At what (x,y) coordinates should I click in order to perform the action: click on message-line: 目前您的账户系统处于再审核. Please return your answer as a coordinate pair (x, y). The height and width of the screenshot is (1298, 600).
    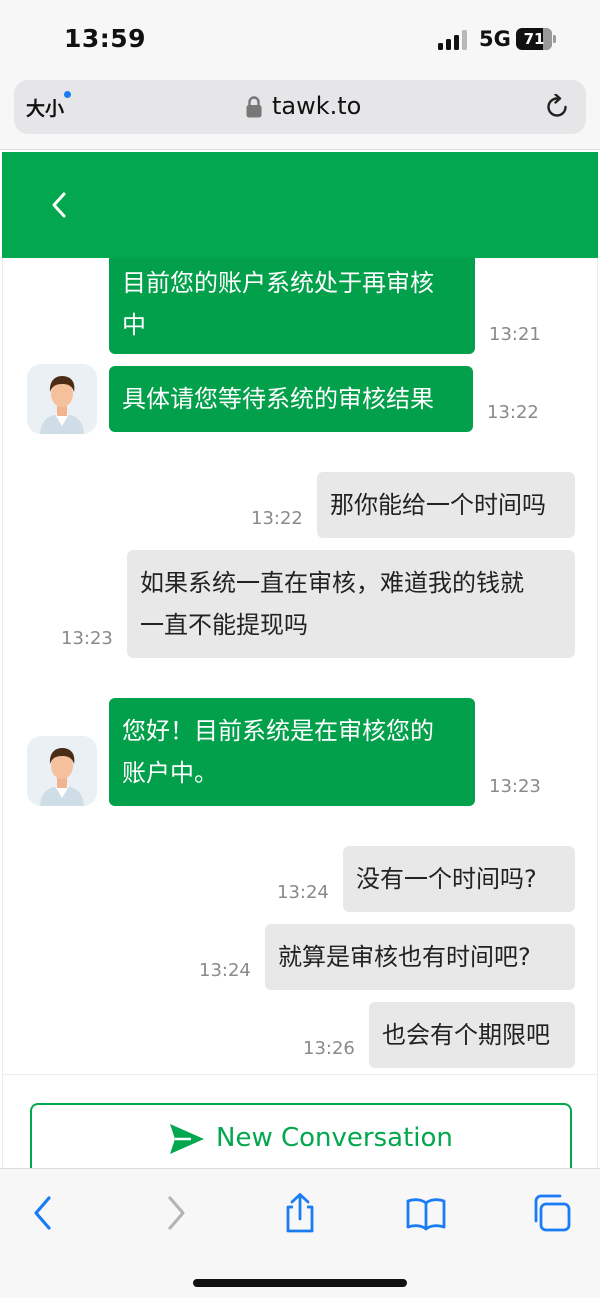
    Looking at the image, I should click on (278, 283).